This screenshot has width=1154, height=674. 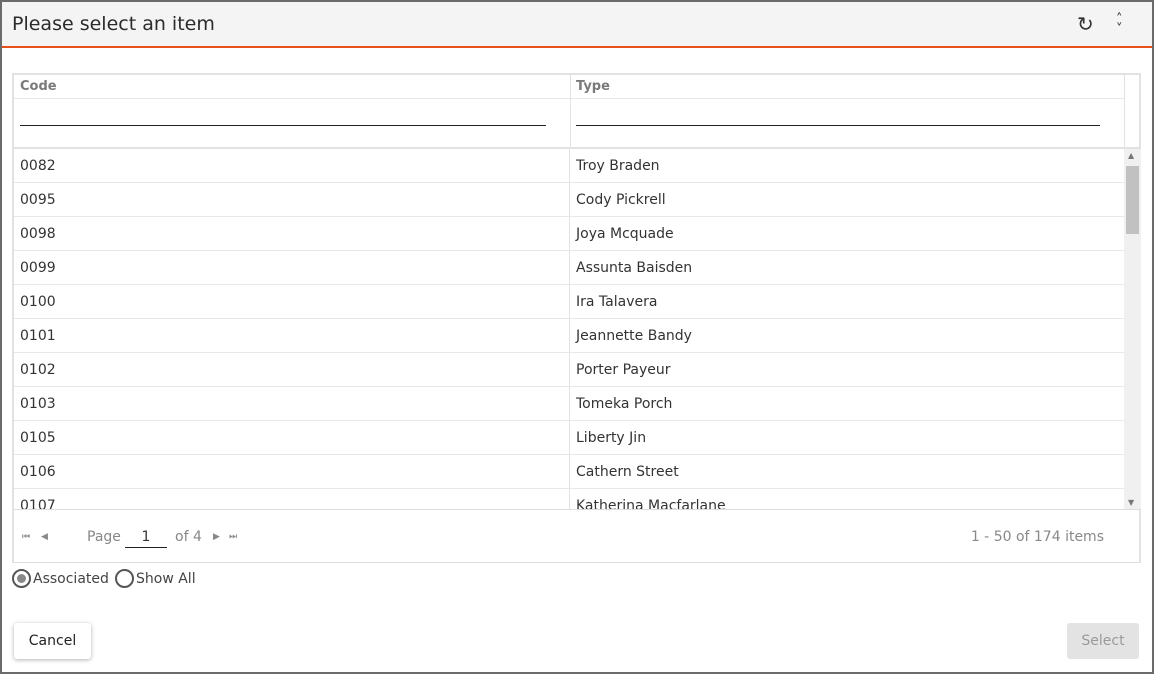 I want to click on pager: ⏮ ◀ Page 1 of 4 ▶ ⏭ 1 - 50 of 174 items, so click(x=577, y=536).